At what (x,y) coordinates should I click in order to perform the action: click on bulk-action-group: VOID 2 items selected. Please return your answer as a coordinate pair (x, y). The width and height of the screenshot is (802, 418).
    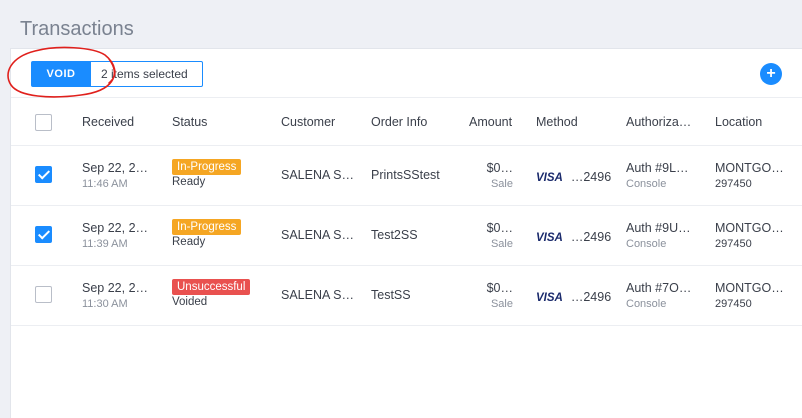
    Looking at the image, I should click on (117, 74).